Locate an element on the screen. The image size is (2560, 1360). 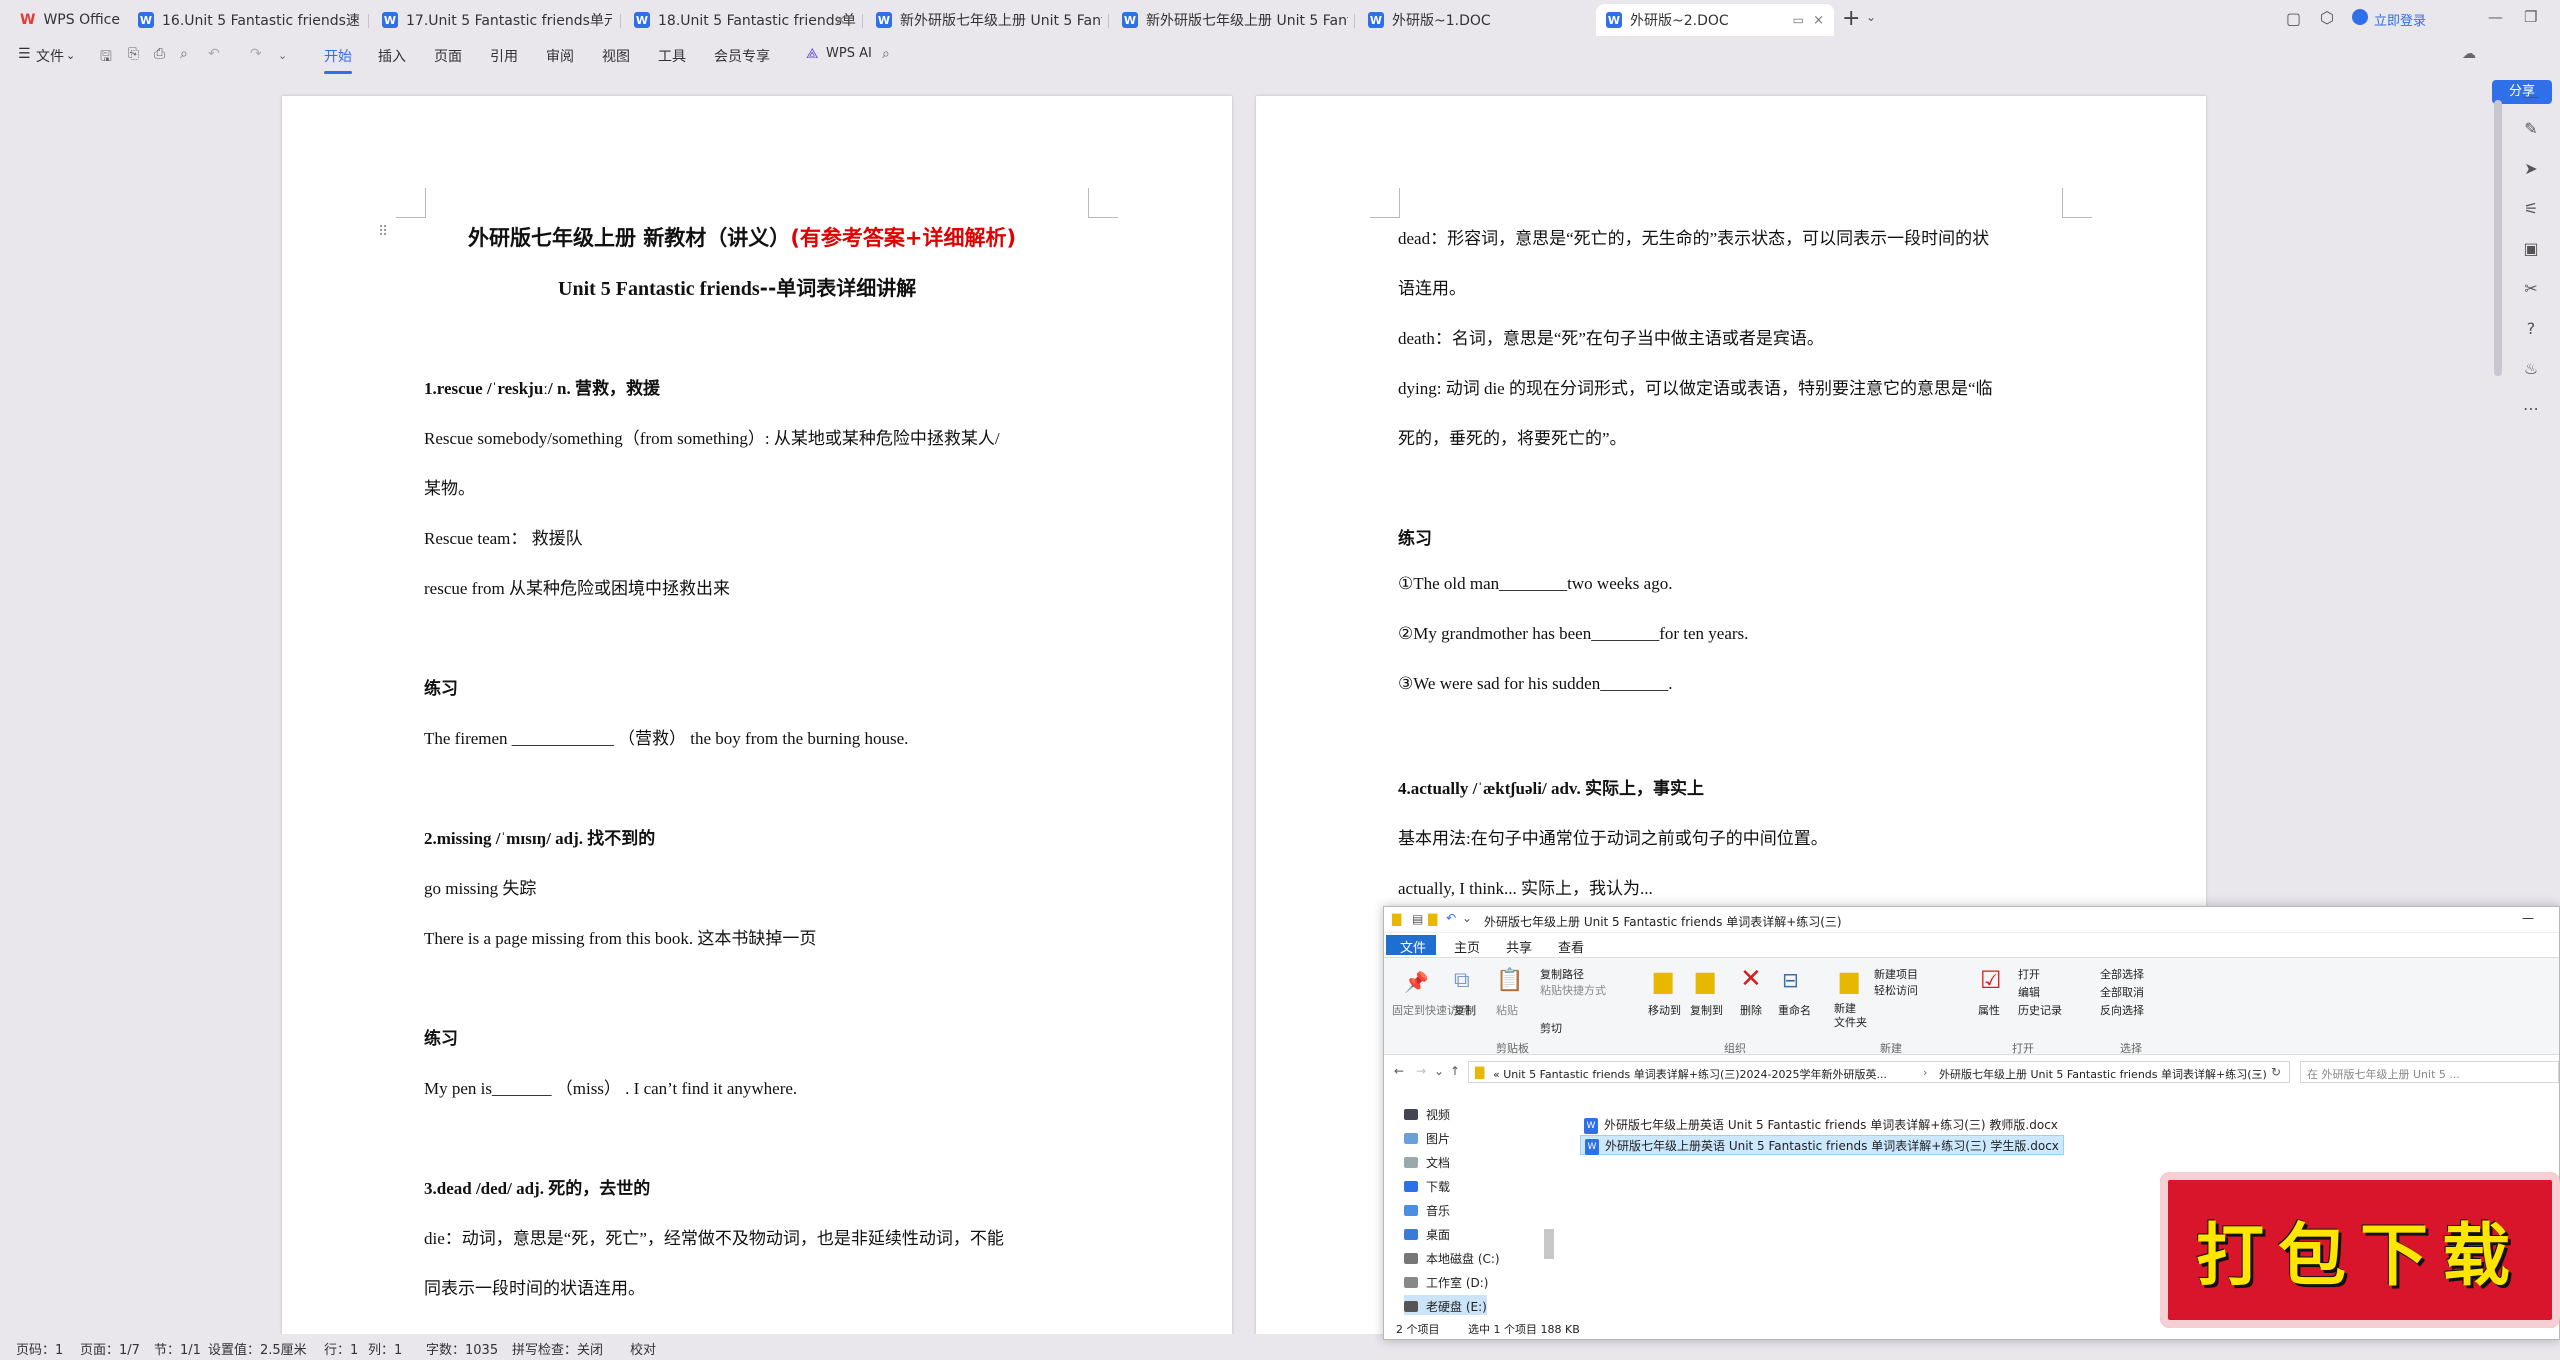
open-button: 打开 is located at coordinates (2029, 974).